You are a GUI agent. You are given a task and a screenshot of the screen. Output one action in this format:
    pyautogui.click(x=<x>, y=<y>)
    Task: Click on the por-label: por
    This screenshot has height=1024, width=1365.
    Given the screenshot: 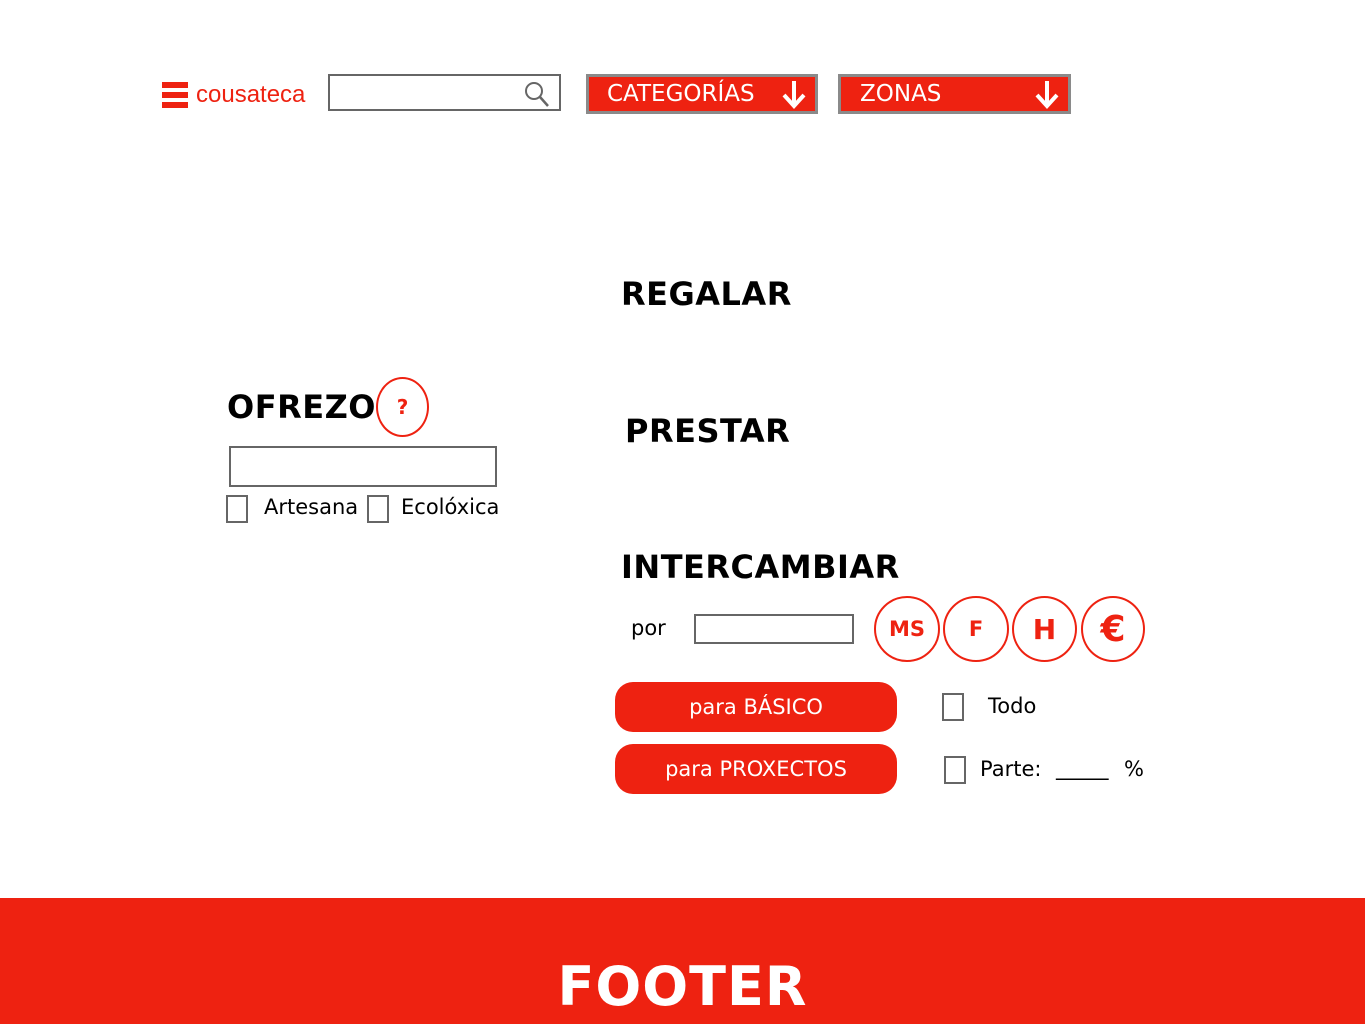 What is the action you would take?
    pyautogui.click(x=648, y=628)
    